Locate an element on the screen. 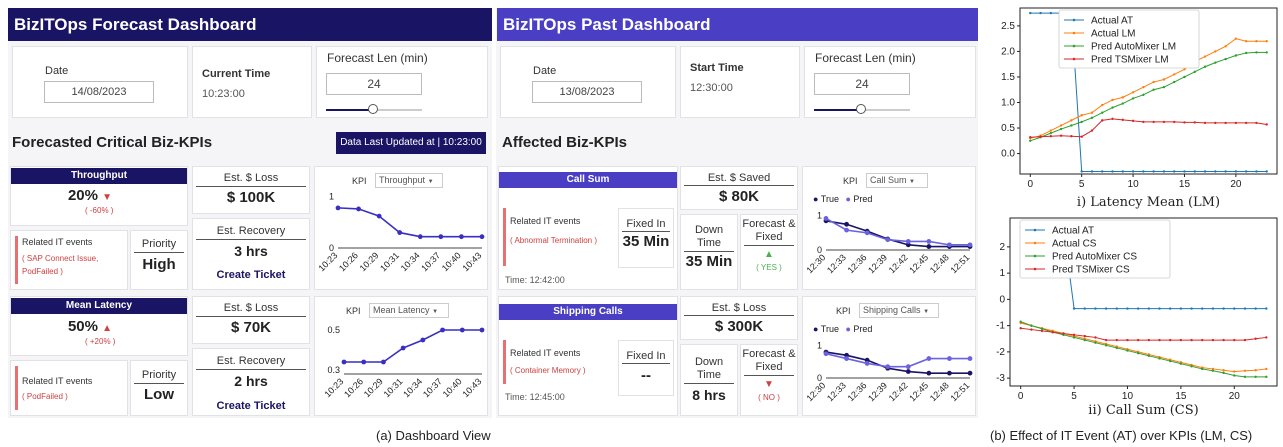 The height and width of the screenshot is (447, 1283). caption-left: (a) Dashboard View is located at coordinates (433, 435).